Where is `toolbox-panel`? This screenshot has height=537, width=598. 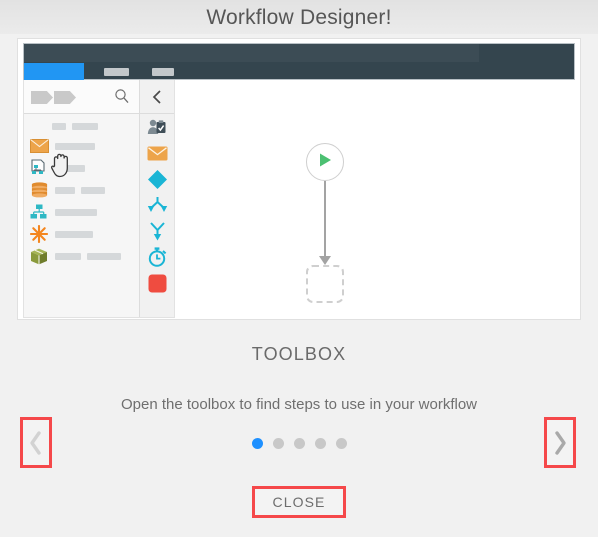
toolbox-panel is located at coordinates (99, 199).